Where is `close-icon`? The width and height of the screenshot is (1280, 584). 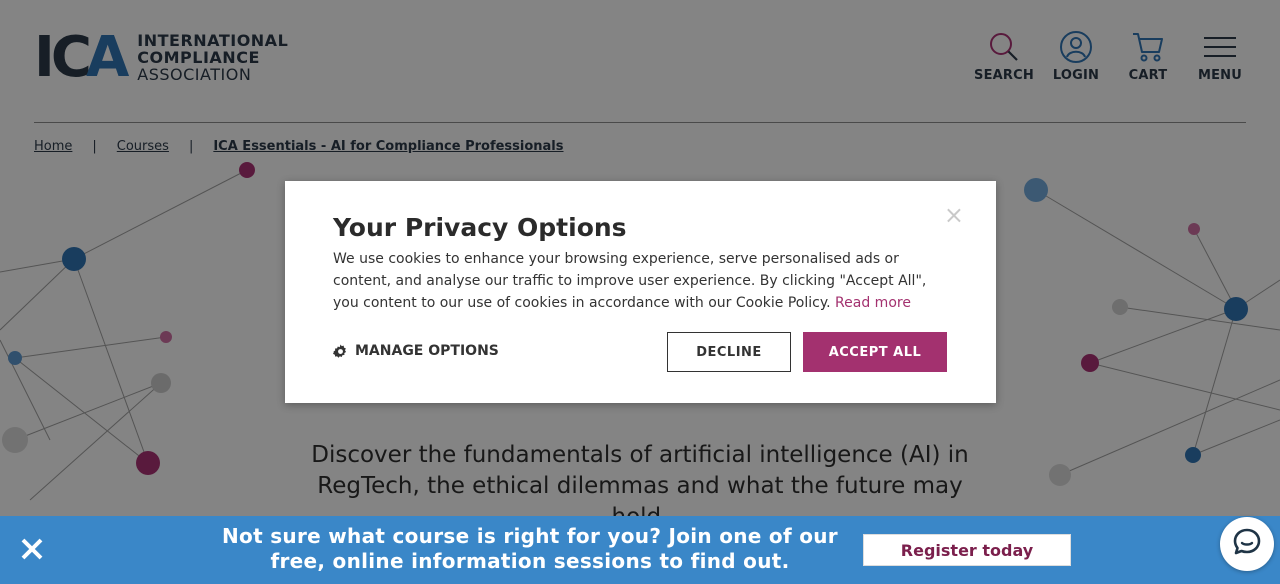
close-icon is located at coordinates (32, 549).